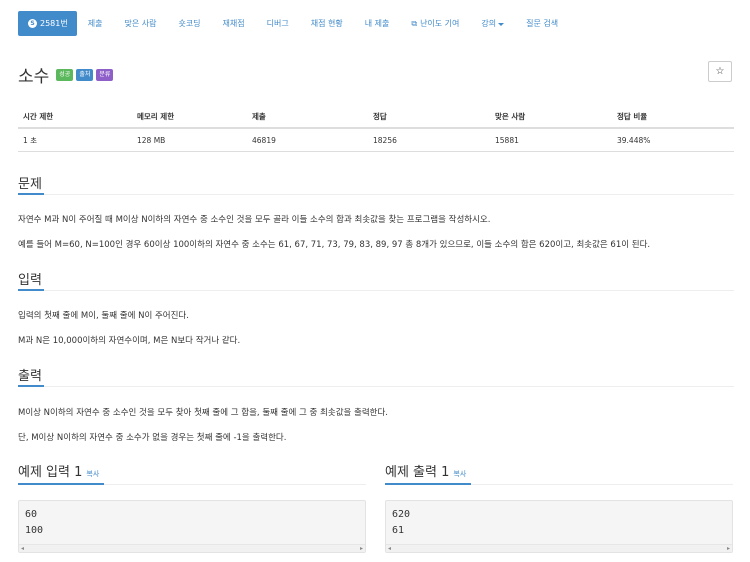 The image size is (750, 562). I want to click on tab-problem-number: S 2581번, so click(47, 23).